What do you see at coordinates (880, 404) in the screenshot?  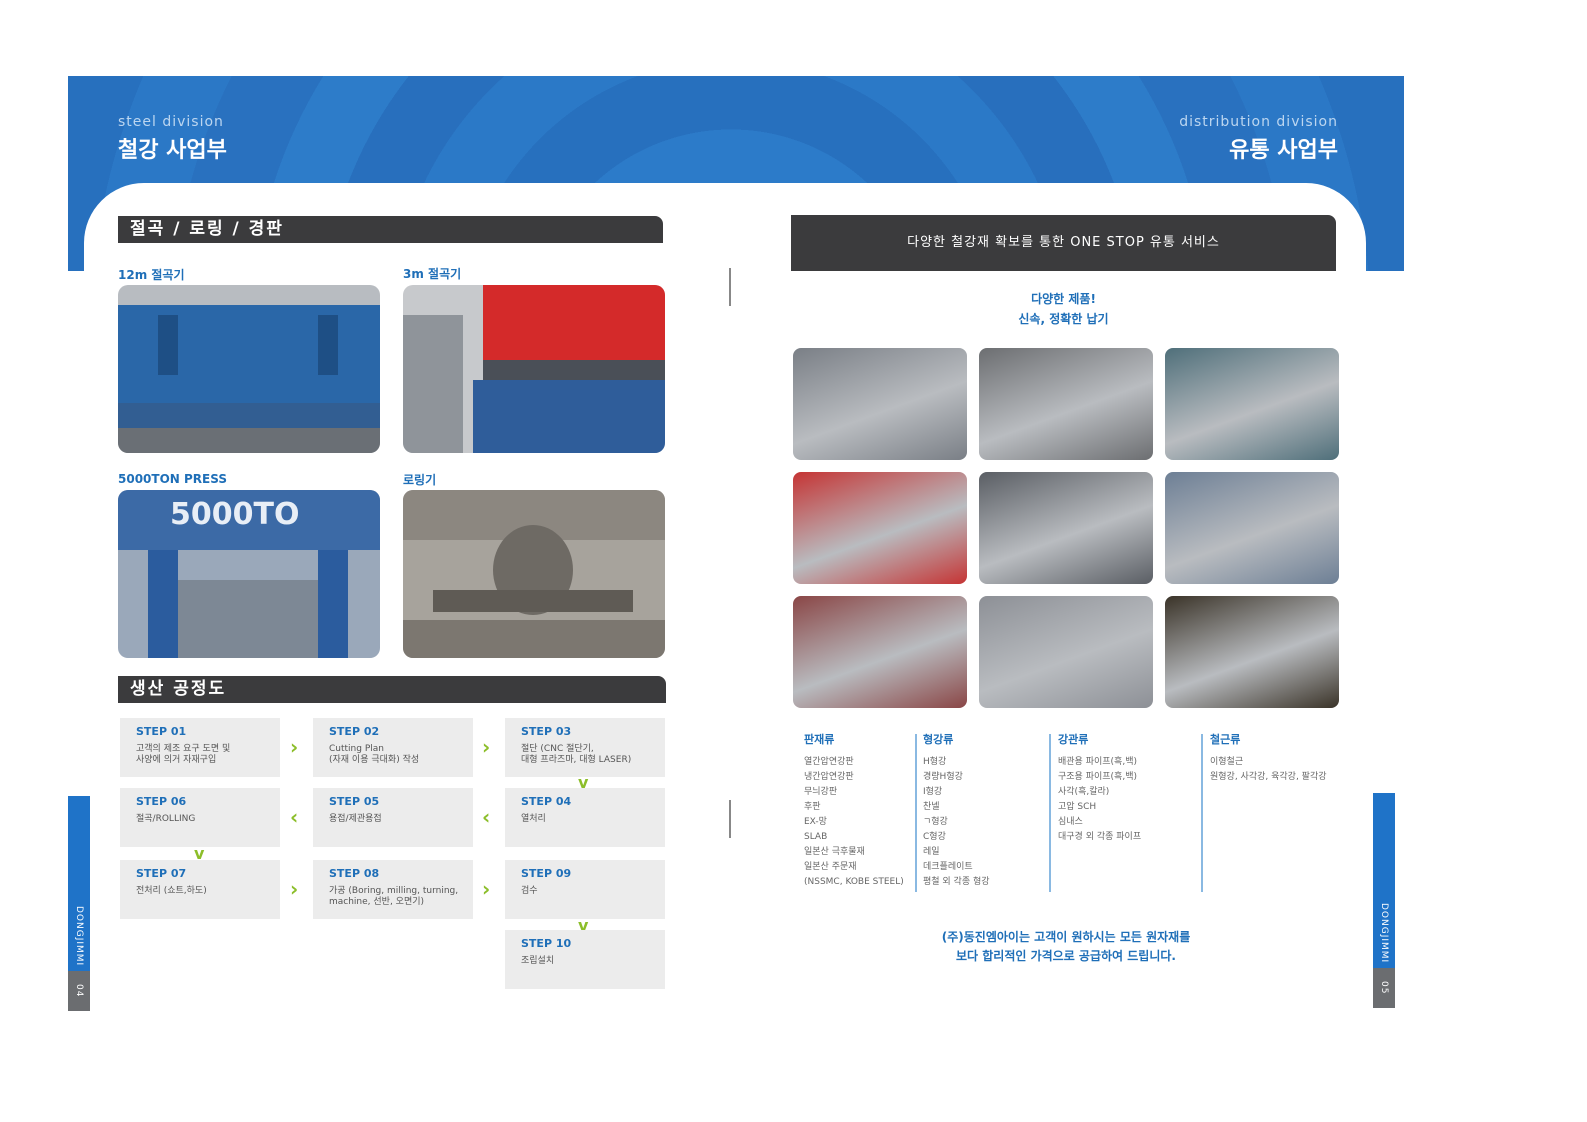 I see `steel-plates-photo` at bounding box center [880, 404].